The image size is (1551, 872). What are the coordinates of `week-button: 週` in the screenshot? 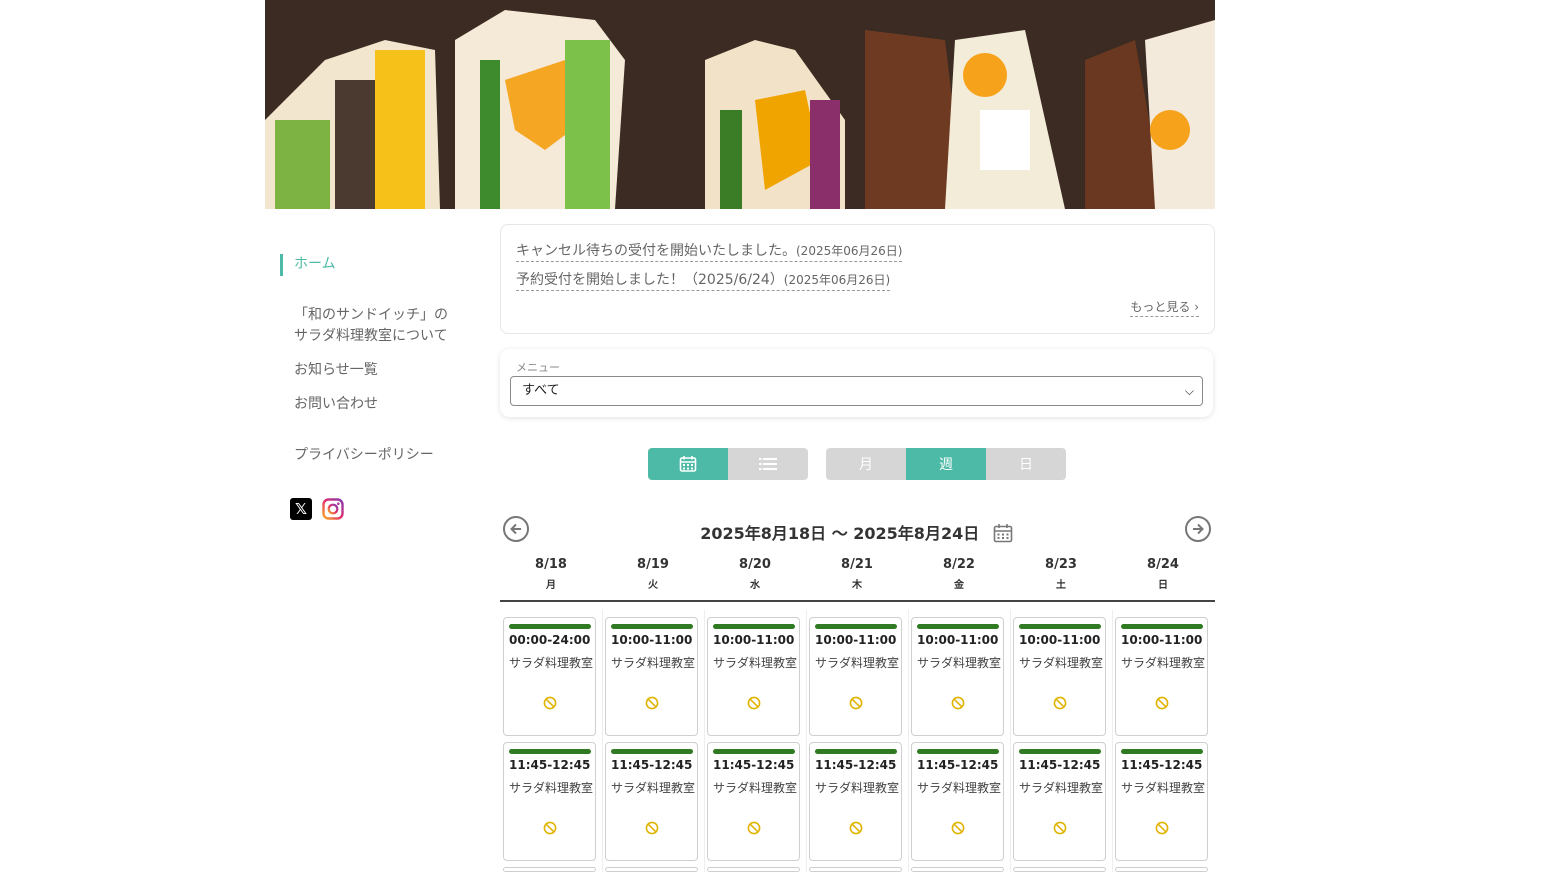 It's located at (946, 464).